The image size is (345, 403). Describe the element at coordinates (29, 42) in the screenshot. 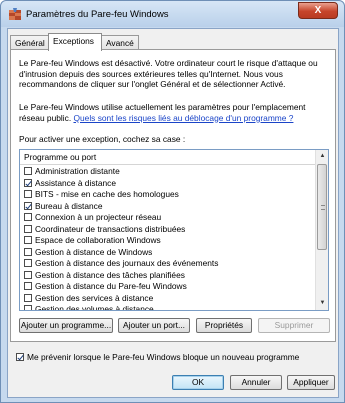

I see `tab-general: Général` at that location.